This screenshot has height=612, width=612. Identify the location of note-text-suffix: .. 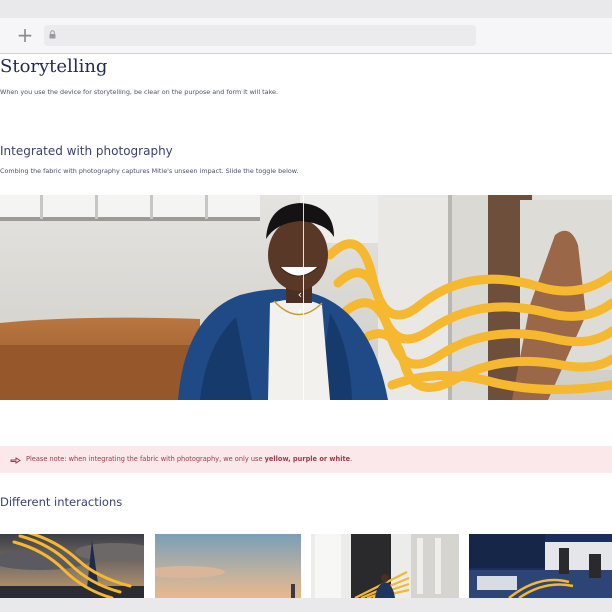
(351, 459).